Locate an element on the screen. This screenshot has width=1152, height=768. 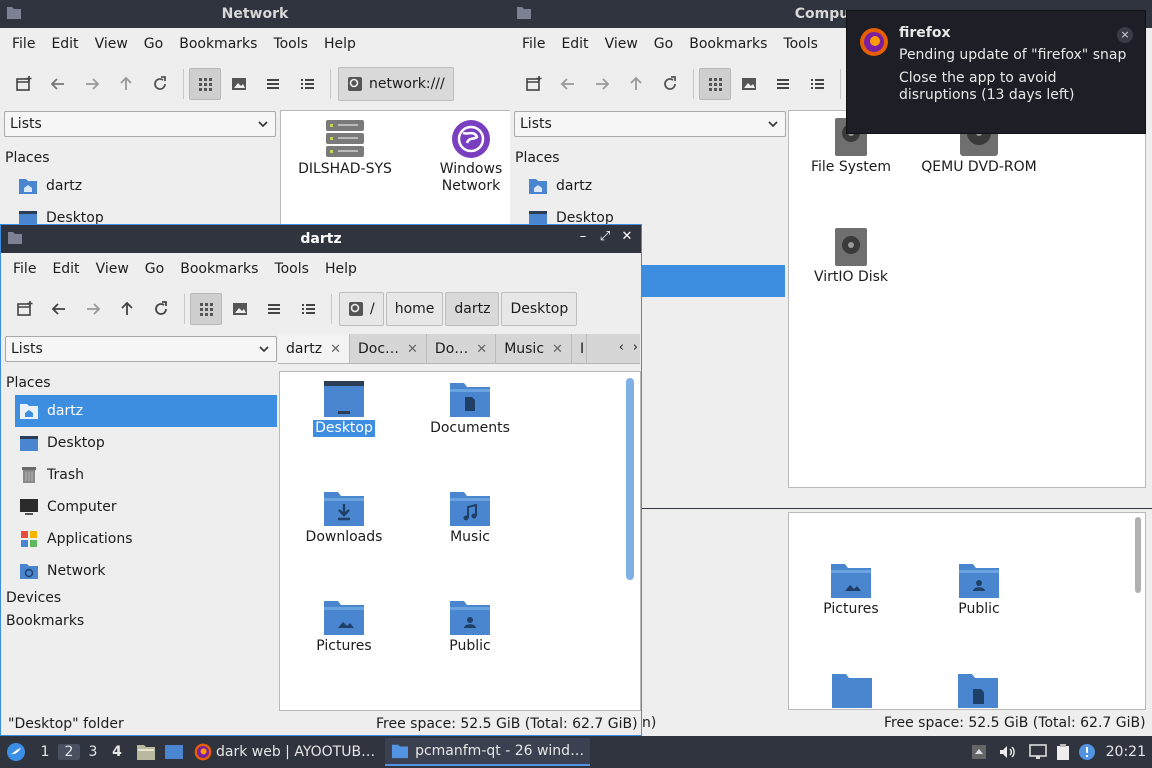
volume-icon is located at coordinates (1007, 752).